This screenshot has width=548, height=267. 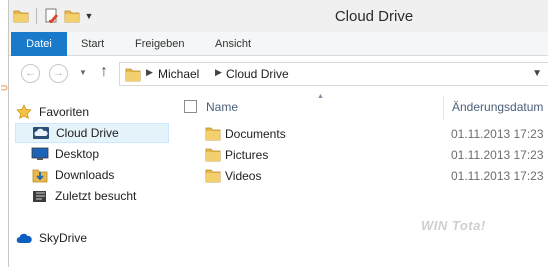 What do you see at coordinates (255, 134) in the screenshot?
I see `file-name: Documents` at bounding box center [255, 134].